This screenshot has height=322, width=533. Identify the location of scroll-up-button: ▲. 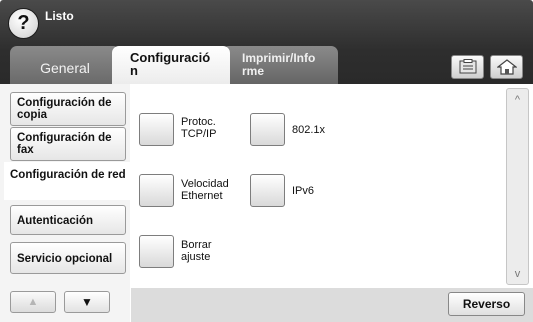
(33, 302).